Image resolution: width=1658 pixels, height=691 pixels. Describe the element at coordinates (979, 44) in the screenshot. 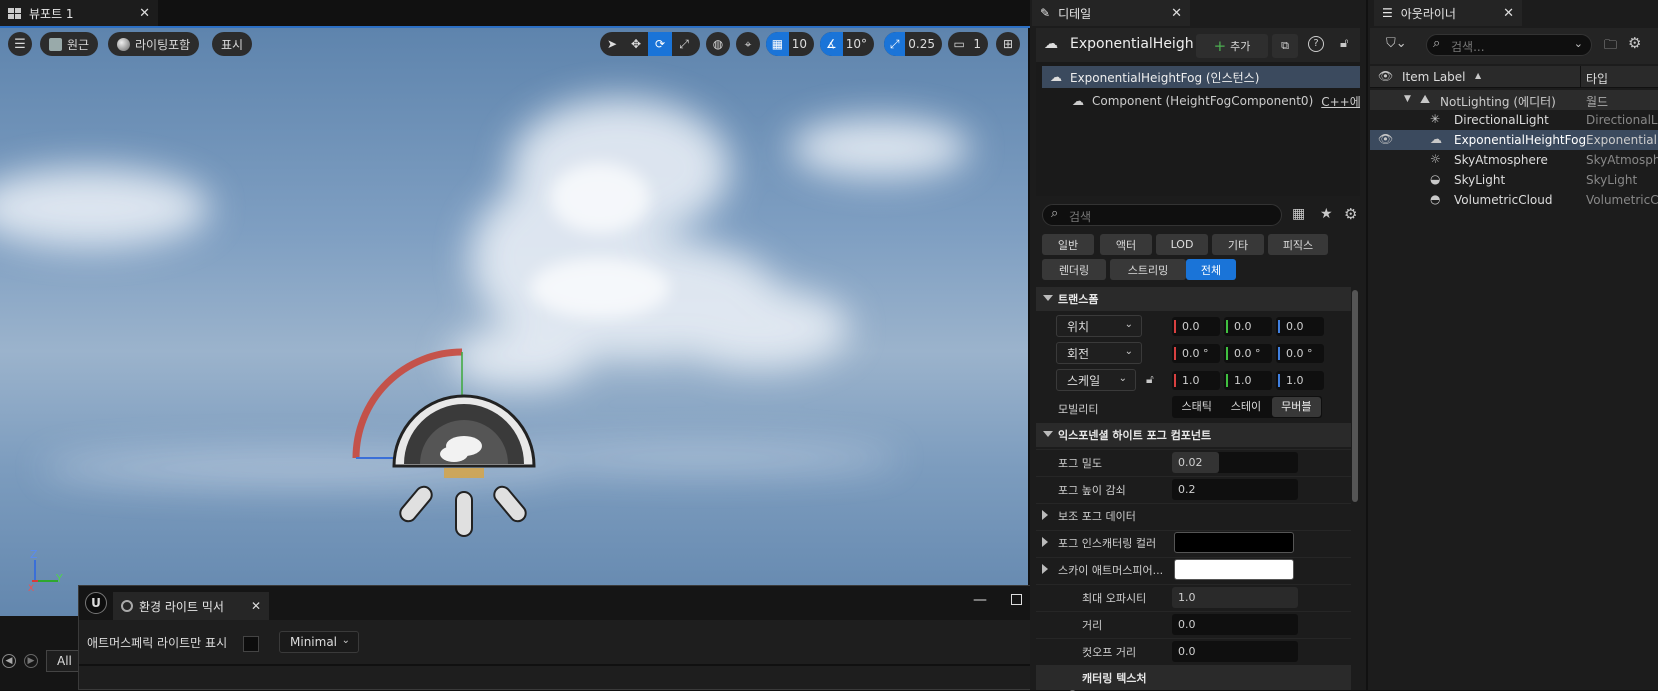

I see `camera-speed-value: 1` at that location.